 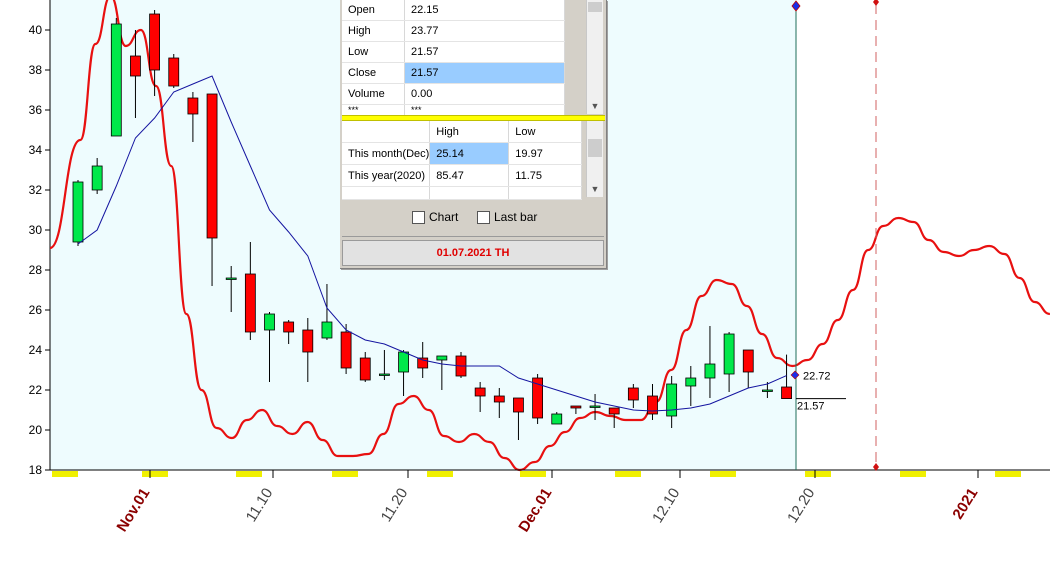 What do you see at coordinates (40, 238) in the screenshot?
I see `y-axis: 18 20 22 24 26 28 30 32 34 36 38 40` at bounding box center [40, 238].